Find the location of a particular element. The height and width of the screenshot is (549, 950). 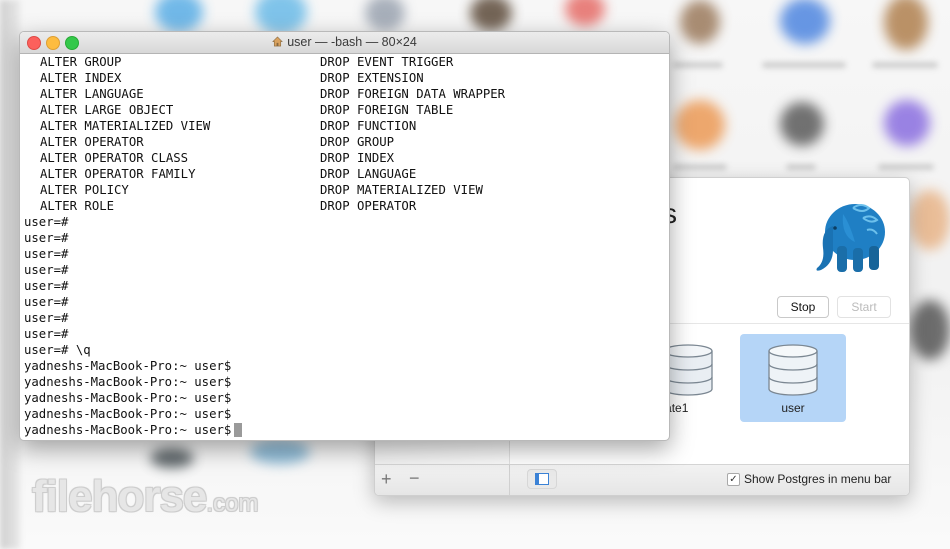

drop-command: DROP MATERIALIZED VIEW is located at coordinates (401, 190).